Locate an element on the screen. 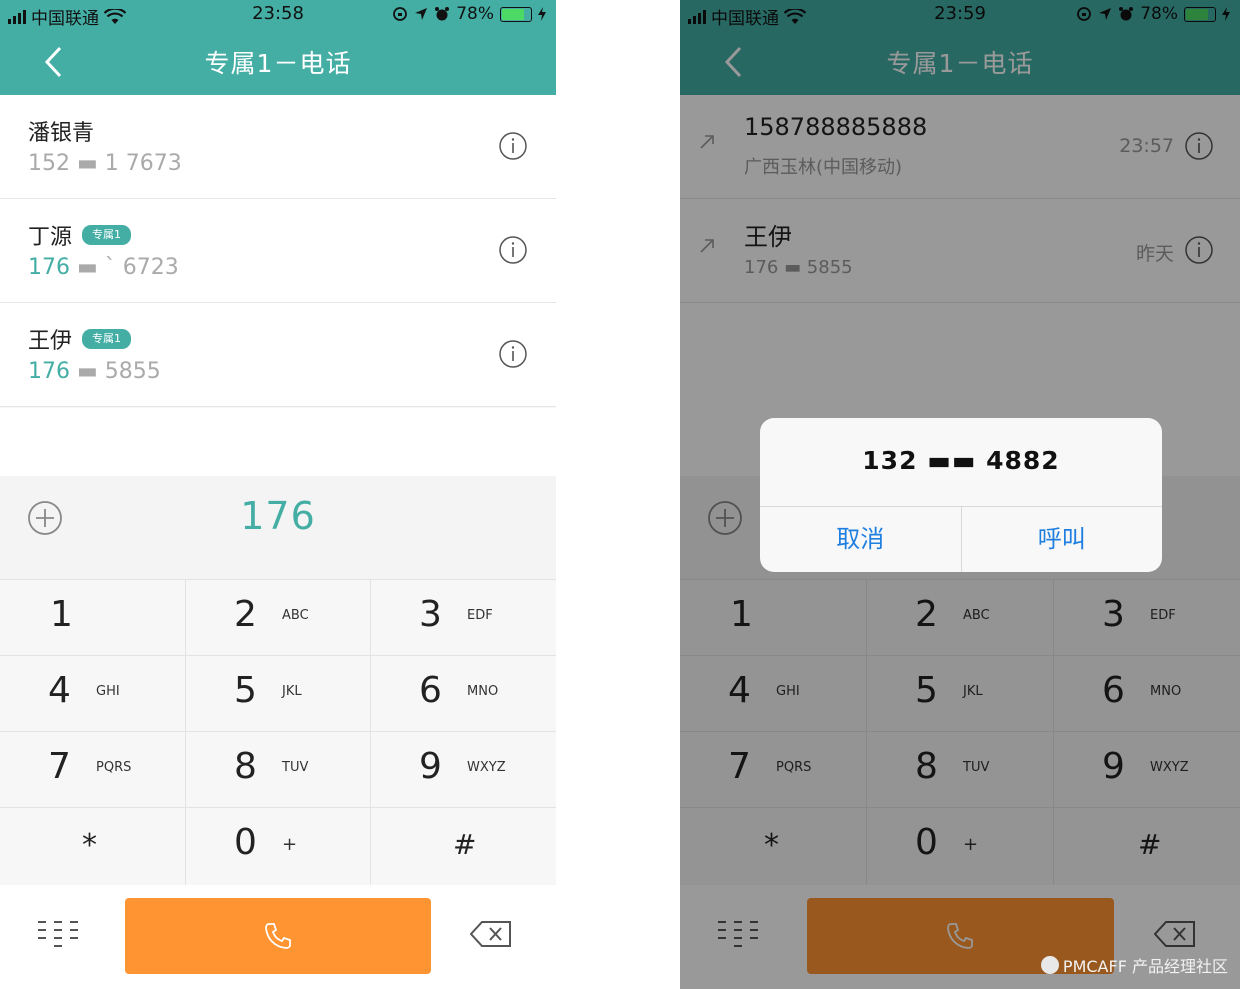 The image size is (1240, 989). contact-number: 152 ▬ 1 7673 is located at coordinates (105, 163).